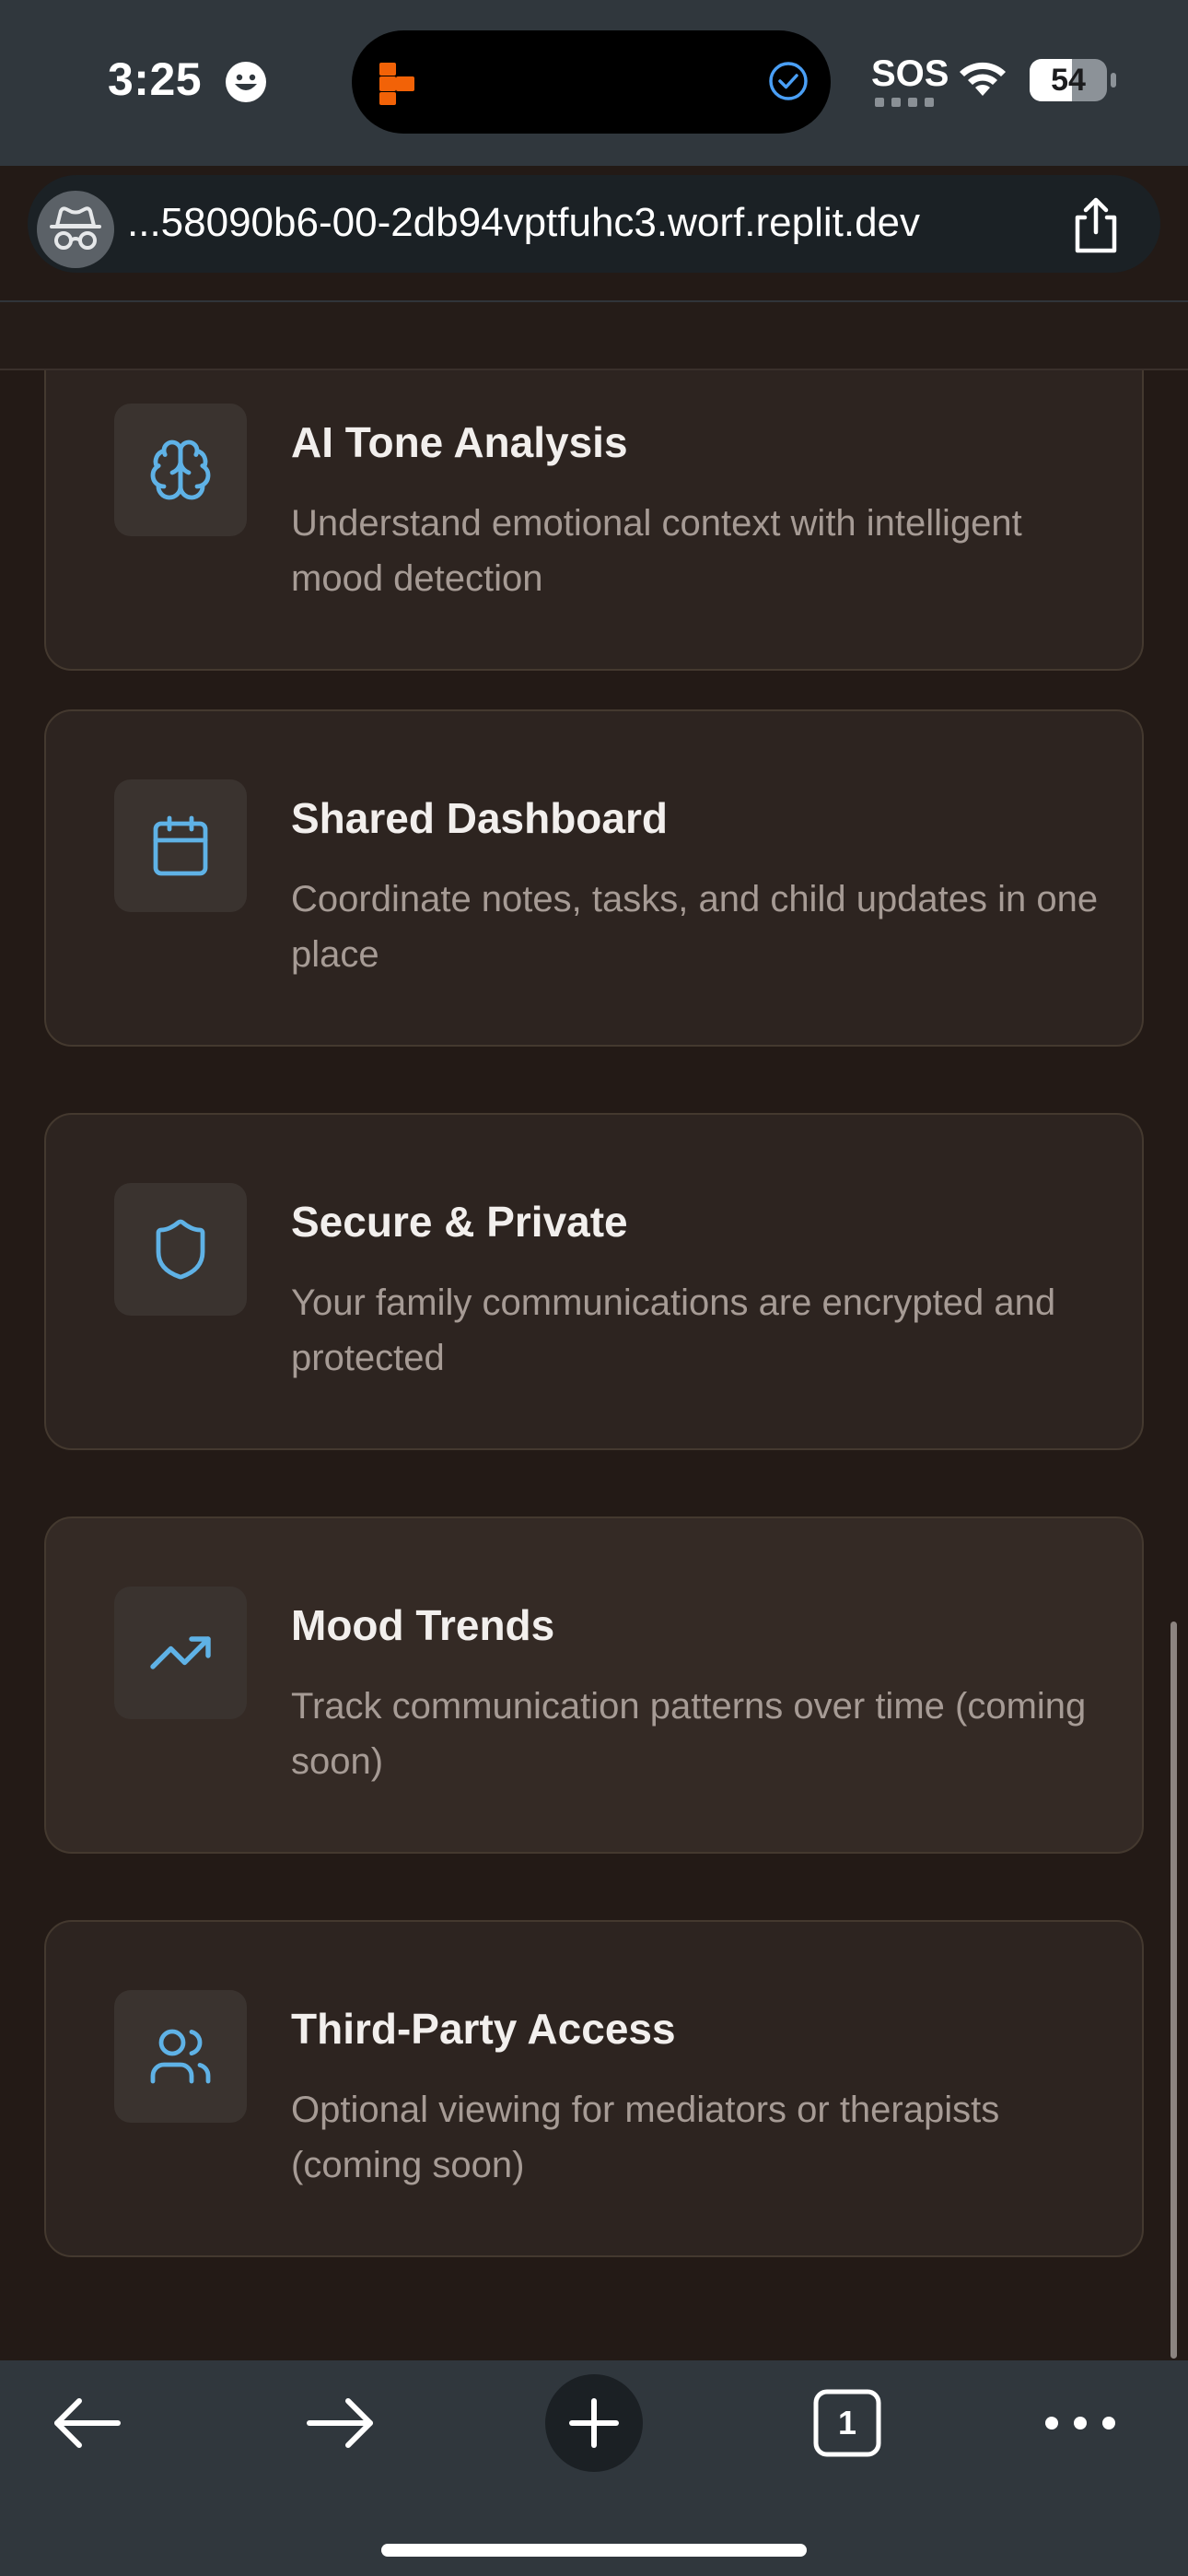 This screenshot has width=1188, height=2576. Describe the element at coordinates (459, 1222) in the screenshot. I see `feature-title: Secure & Private` at that location.